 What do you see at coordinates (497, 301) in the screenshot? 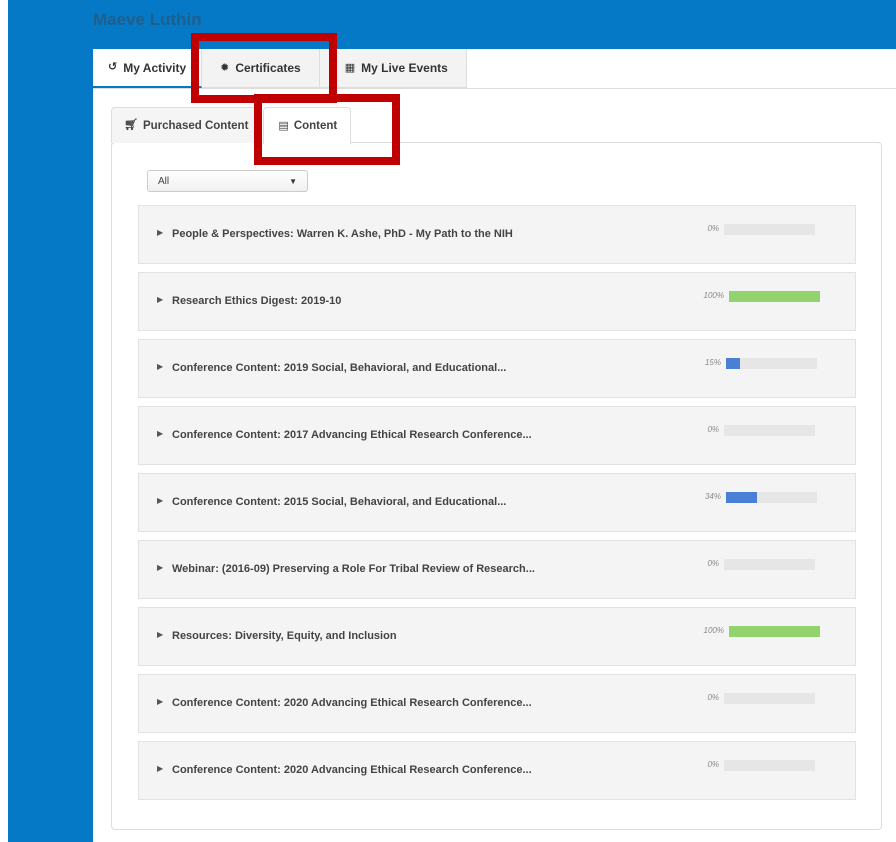
I see `content-row: ▶ Research Ethics Digest: 2019-10 100%` at bounding box center [497, 301].